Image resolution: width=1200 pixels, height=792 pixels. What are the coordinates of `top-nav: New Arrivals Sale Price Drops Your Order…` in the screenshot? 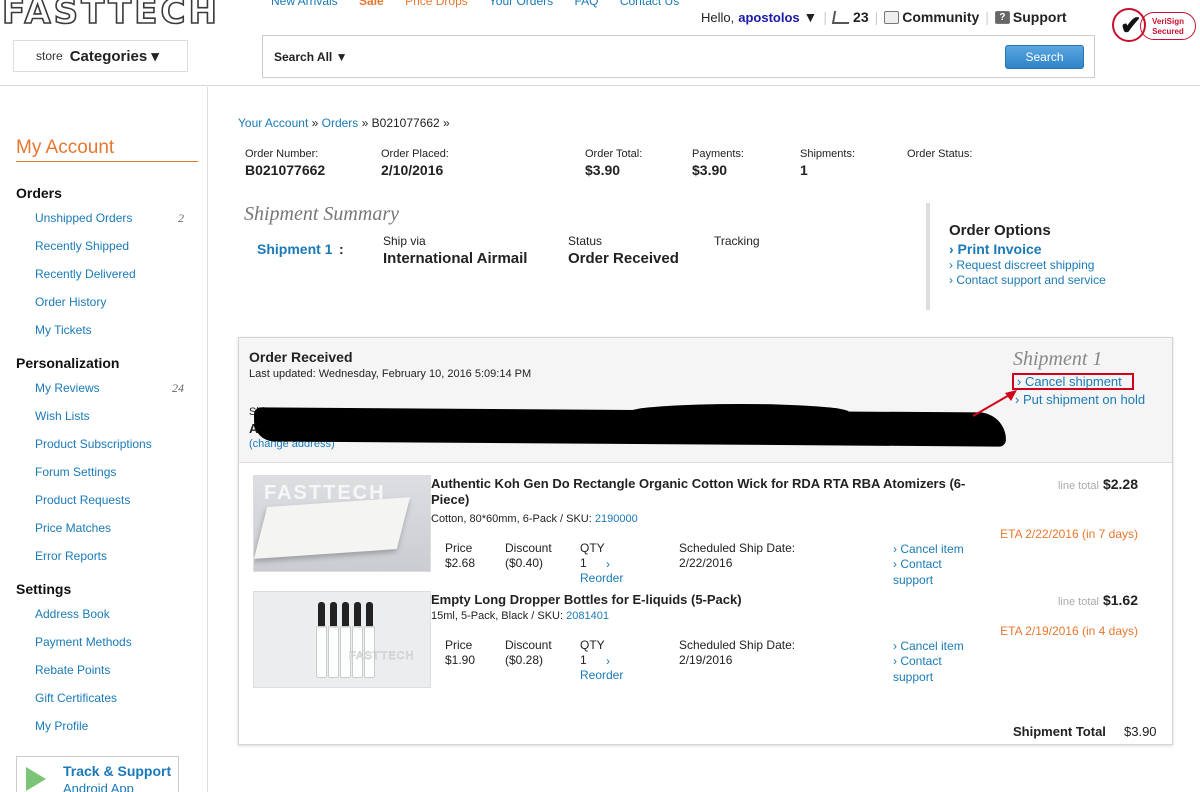 It's located at (484, 4).